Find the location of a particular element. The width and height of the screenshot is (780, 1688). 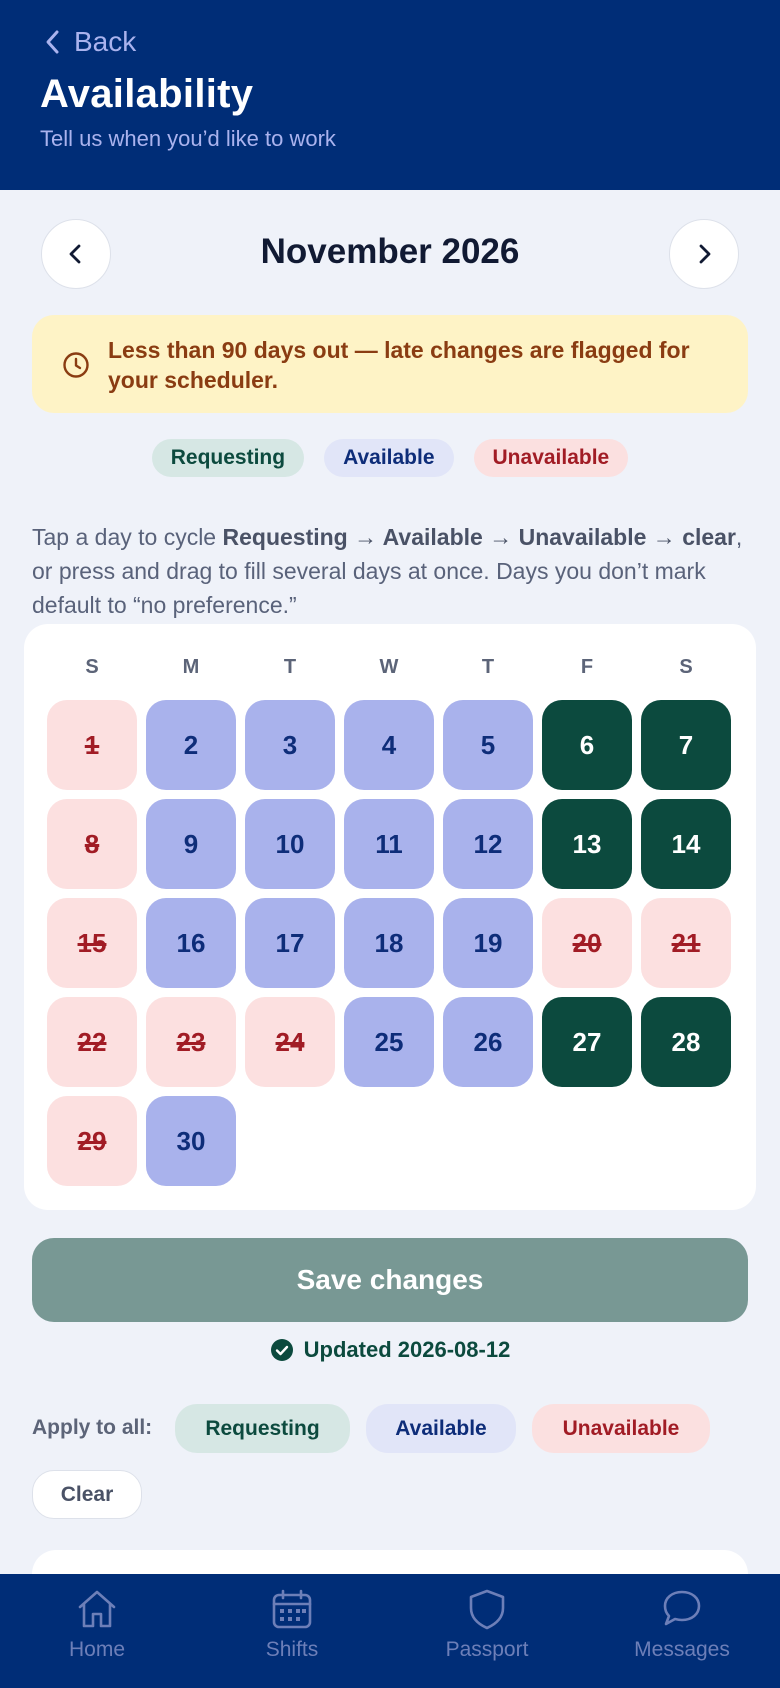

nav-home-label: Home is located at coordinates (97, 1649).